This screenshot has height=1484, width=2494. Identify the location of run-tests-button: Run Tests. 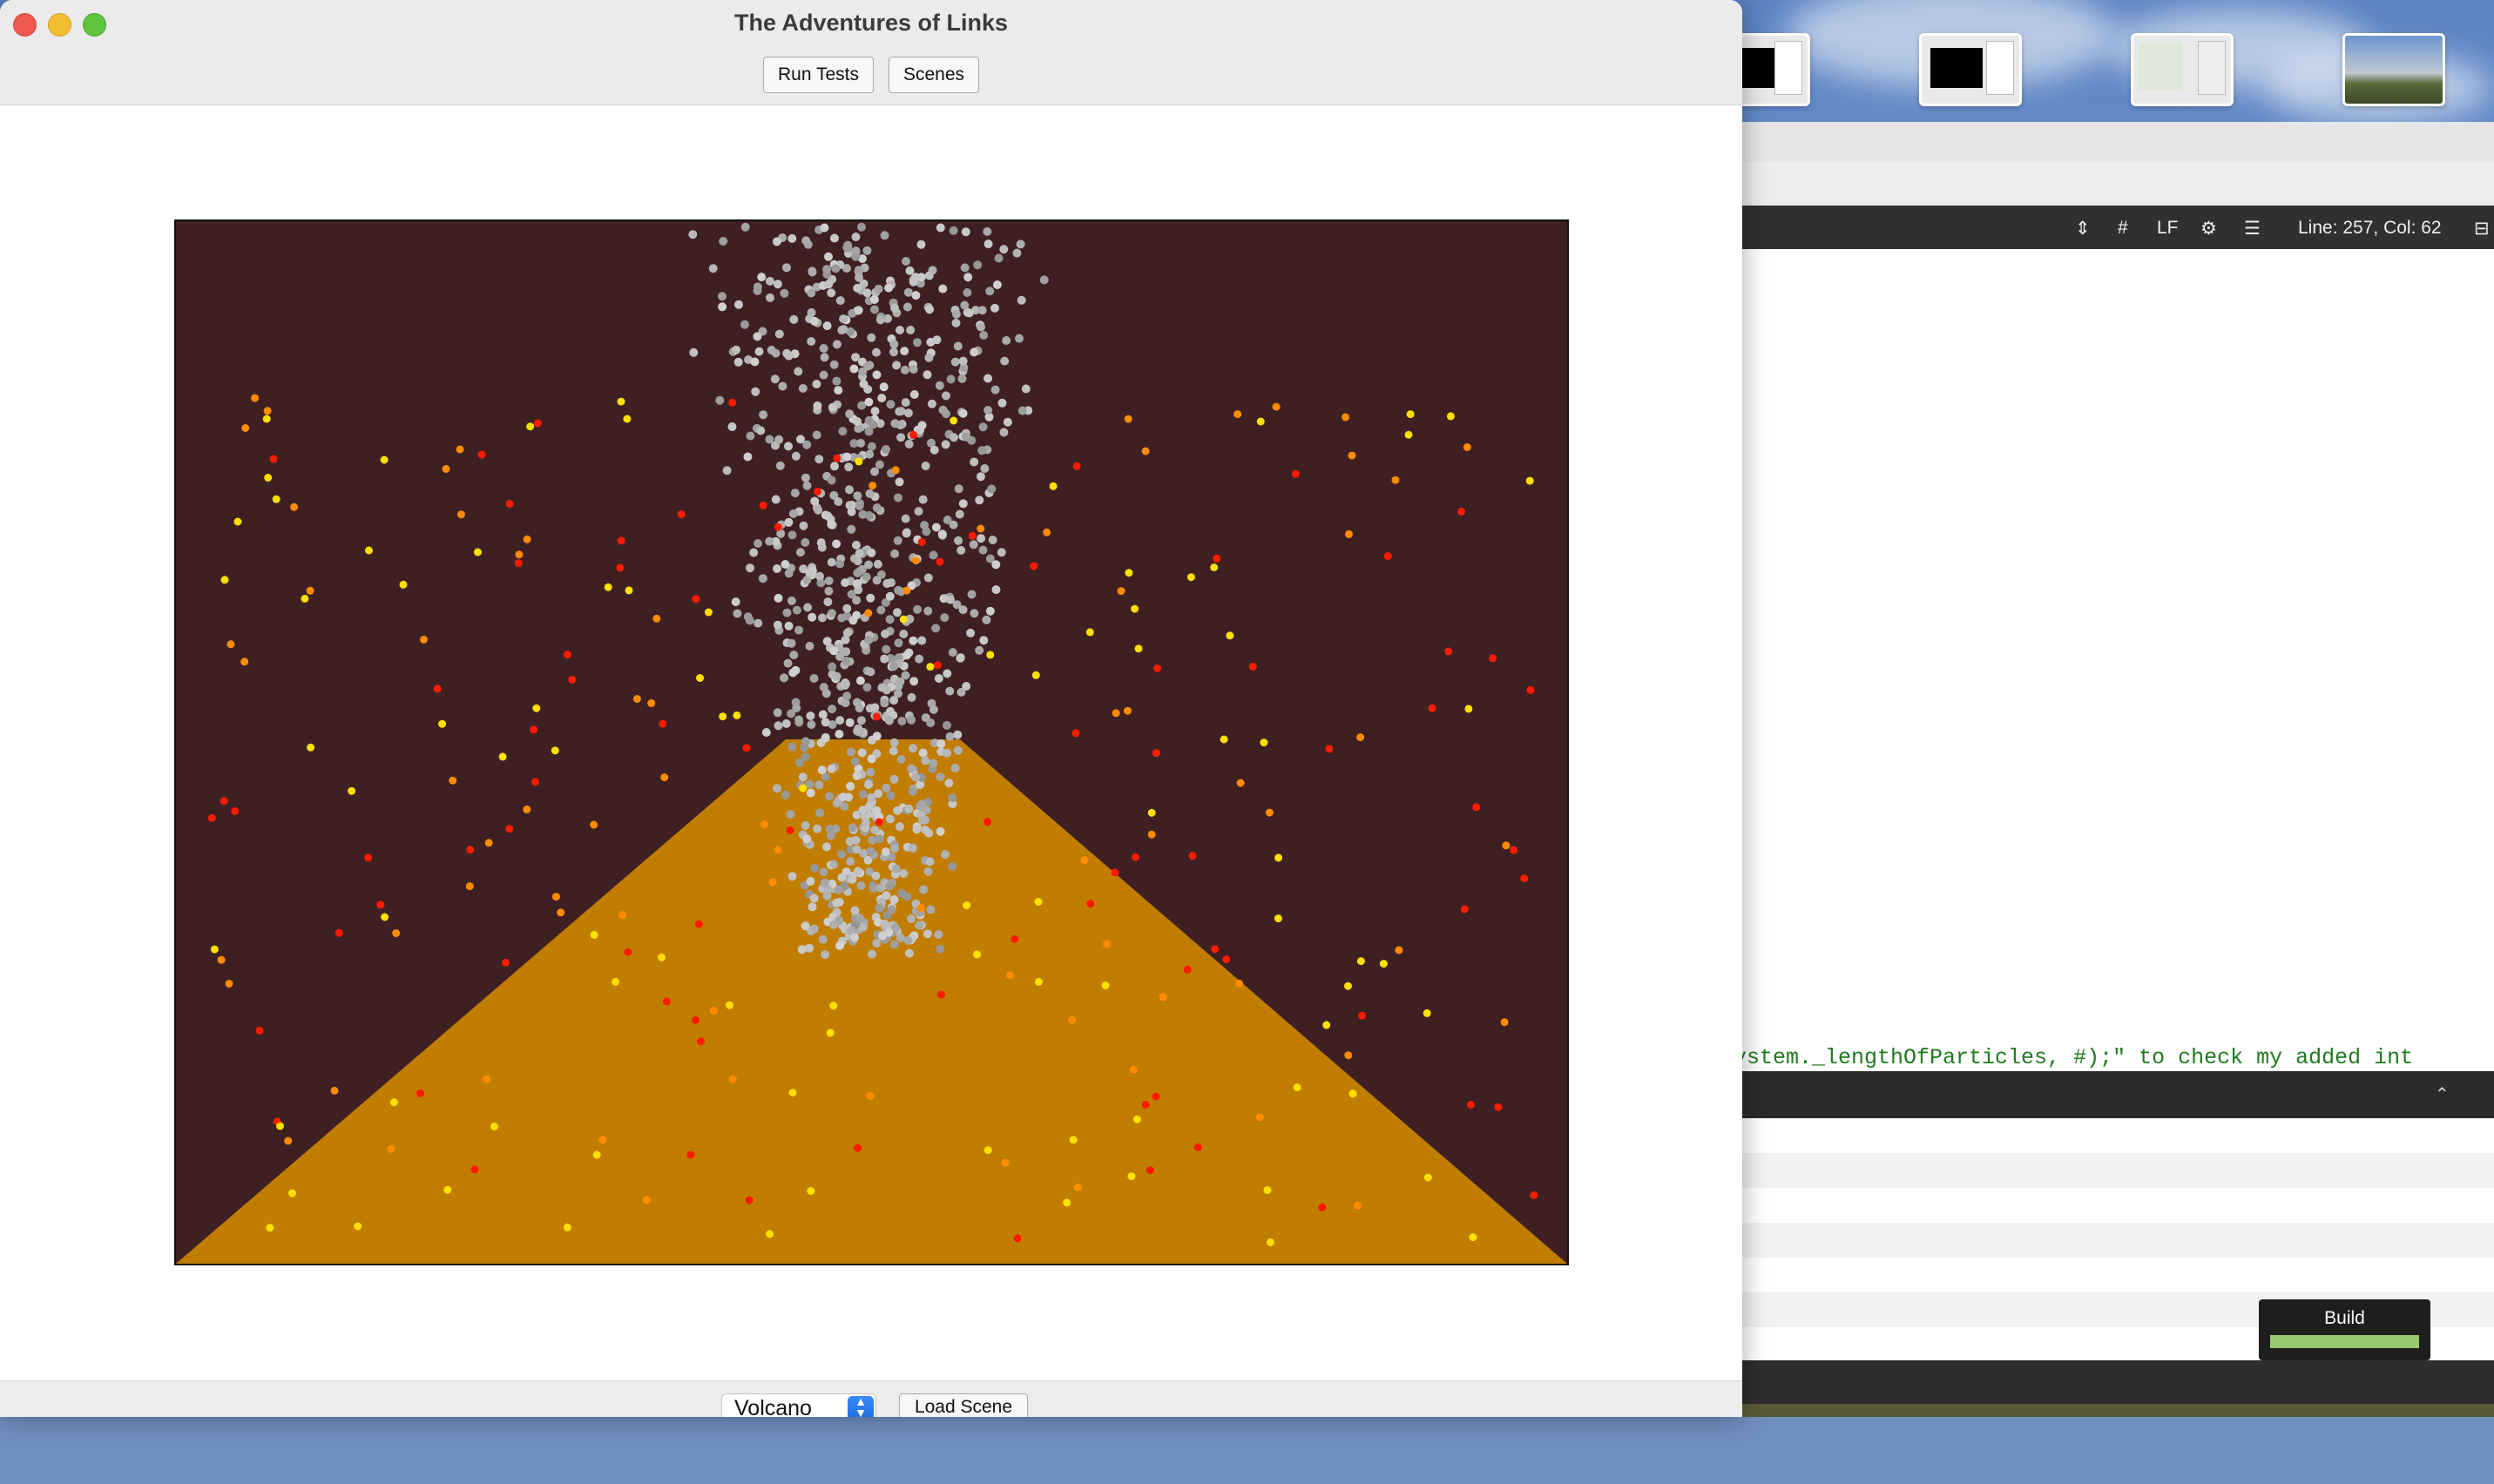
(819, 75).